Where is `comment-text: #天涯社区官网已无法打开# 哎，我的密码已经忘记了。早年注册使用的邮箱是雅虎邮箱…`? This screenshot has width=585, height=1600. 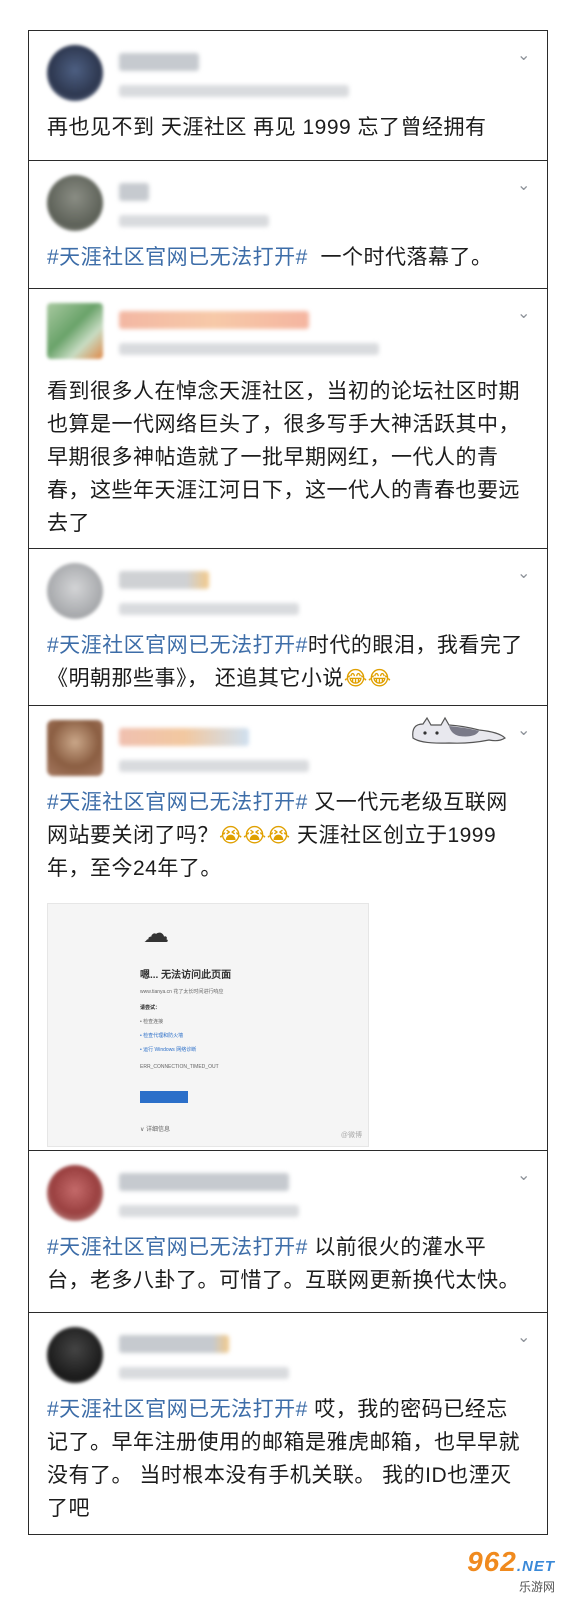 comment-text: #天涯社区官网已无法打开# 哎，我的密码已经忘记了。早年注册使用的邮箱是雅虎邮箱… is located at coordinates (283, 1459).